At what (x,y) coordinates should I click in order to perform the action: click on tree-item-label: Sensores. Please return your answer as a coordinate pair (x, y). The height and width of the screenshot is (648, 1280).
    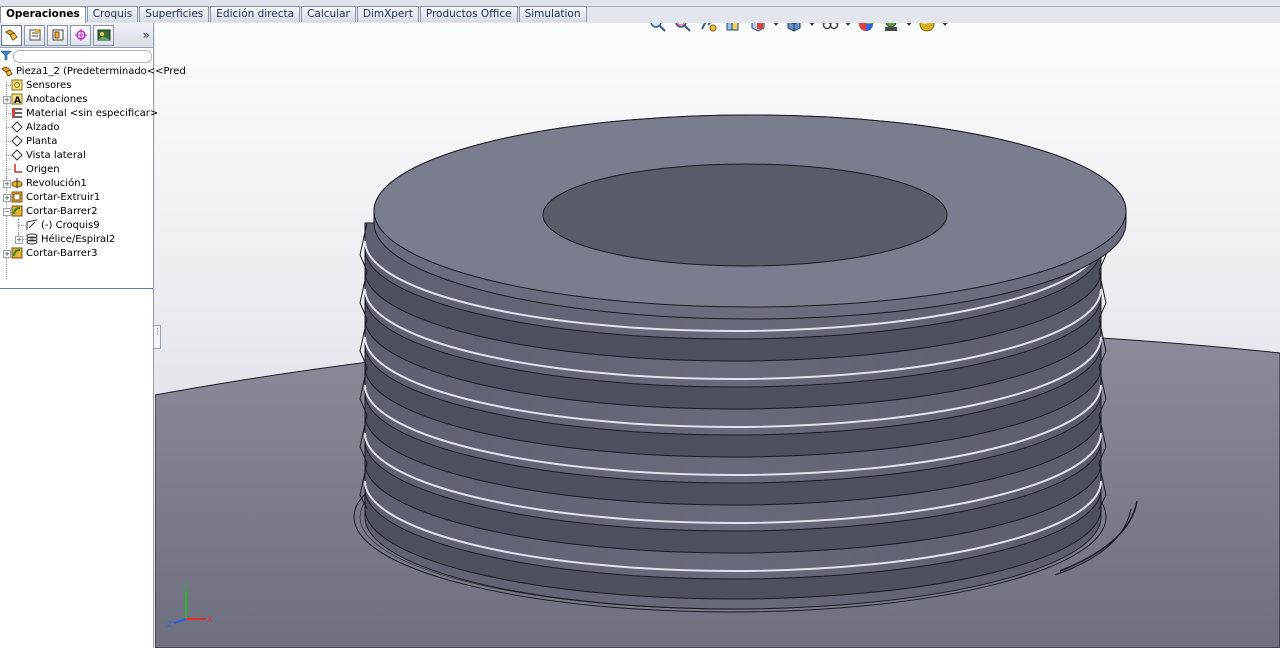
    Looking at the image, I should click on (49, 85).